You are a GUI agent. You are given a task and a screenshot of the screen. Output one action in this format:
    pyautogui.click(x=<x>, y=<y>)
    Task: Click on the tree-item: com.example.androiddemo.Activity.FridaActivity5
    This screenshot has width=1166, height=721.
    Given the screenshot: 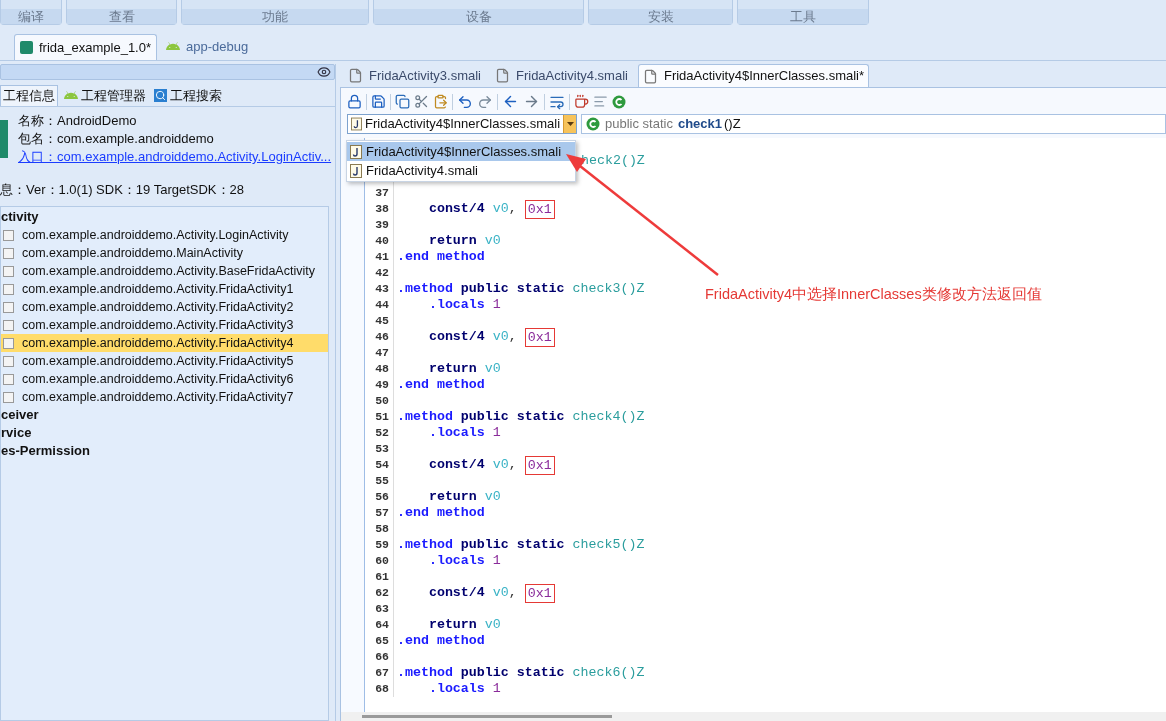 What is the action you would take?
    pyautogui.click(x=164, y=361)
    